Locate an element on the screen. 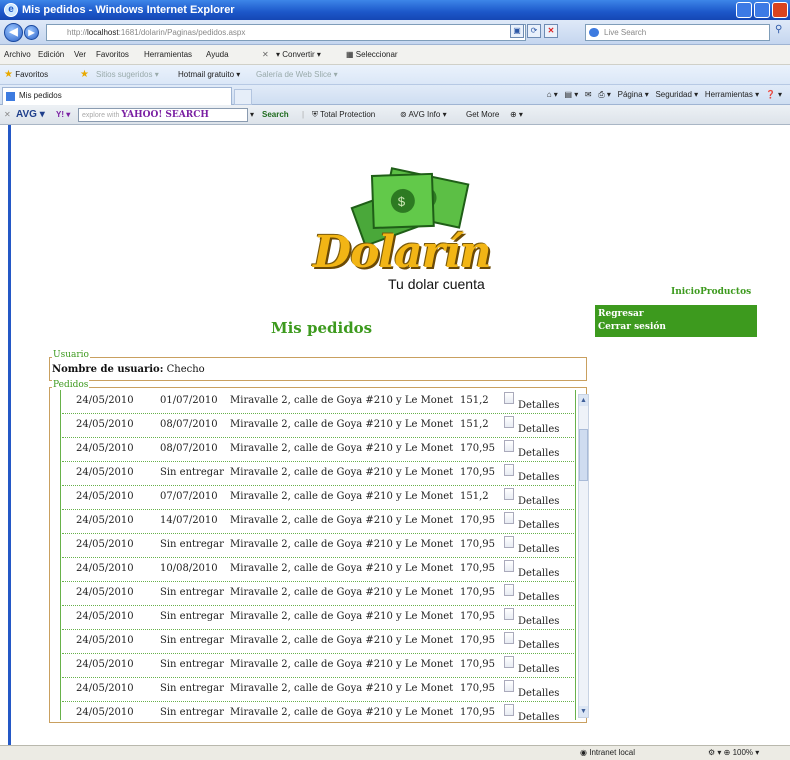 The height and width of the screenshot is (760, 790). delivery-date: 08/07/2010 is located at coordinates (189, 424).